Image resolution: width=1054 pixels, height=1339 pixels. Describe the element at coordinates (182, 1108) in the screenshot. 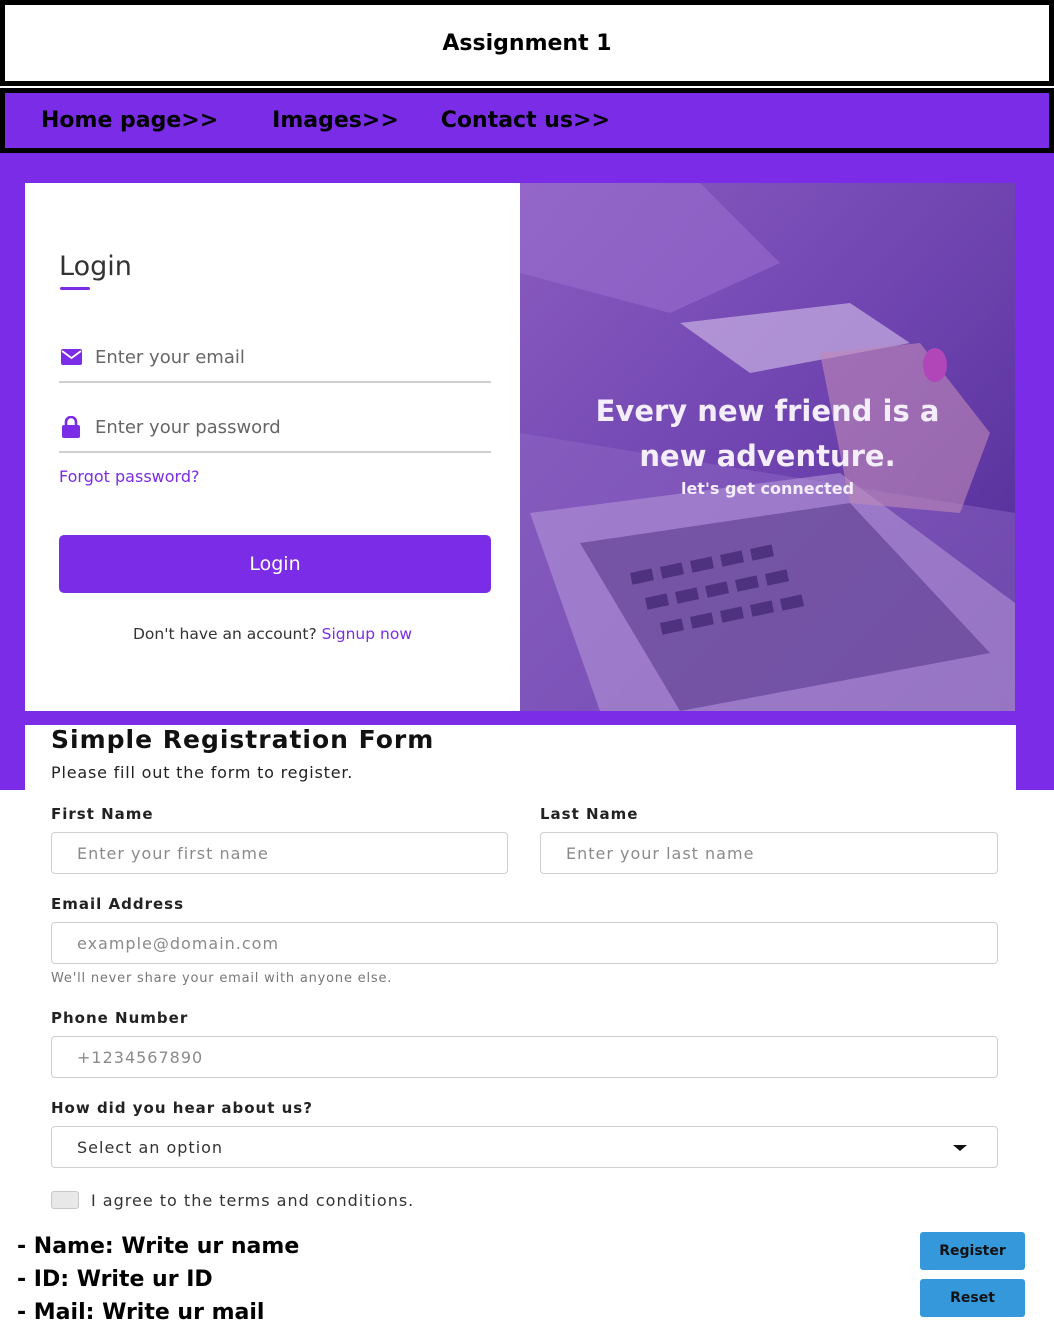

I see `source-label: How did you hear about us?` at that location.